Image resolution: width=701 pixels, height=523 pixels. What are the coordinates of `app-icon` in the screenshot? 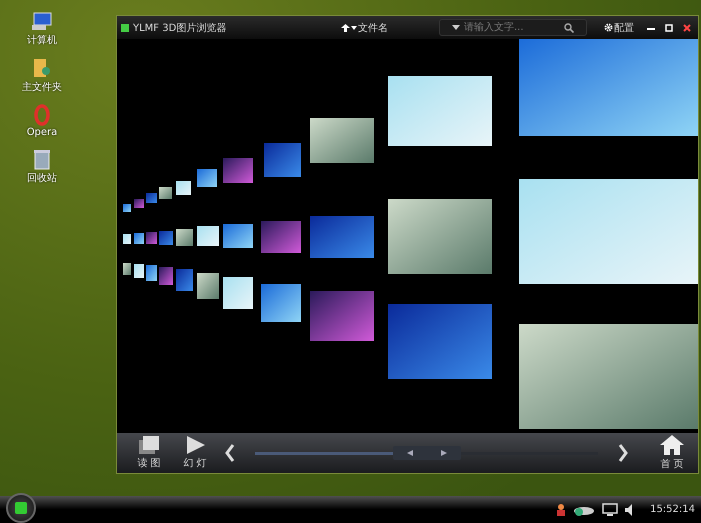 It's located at (125, 28).